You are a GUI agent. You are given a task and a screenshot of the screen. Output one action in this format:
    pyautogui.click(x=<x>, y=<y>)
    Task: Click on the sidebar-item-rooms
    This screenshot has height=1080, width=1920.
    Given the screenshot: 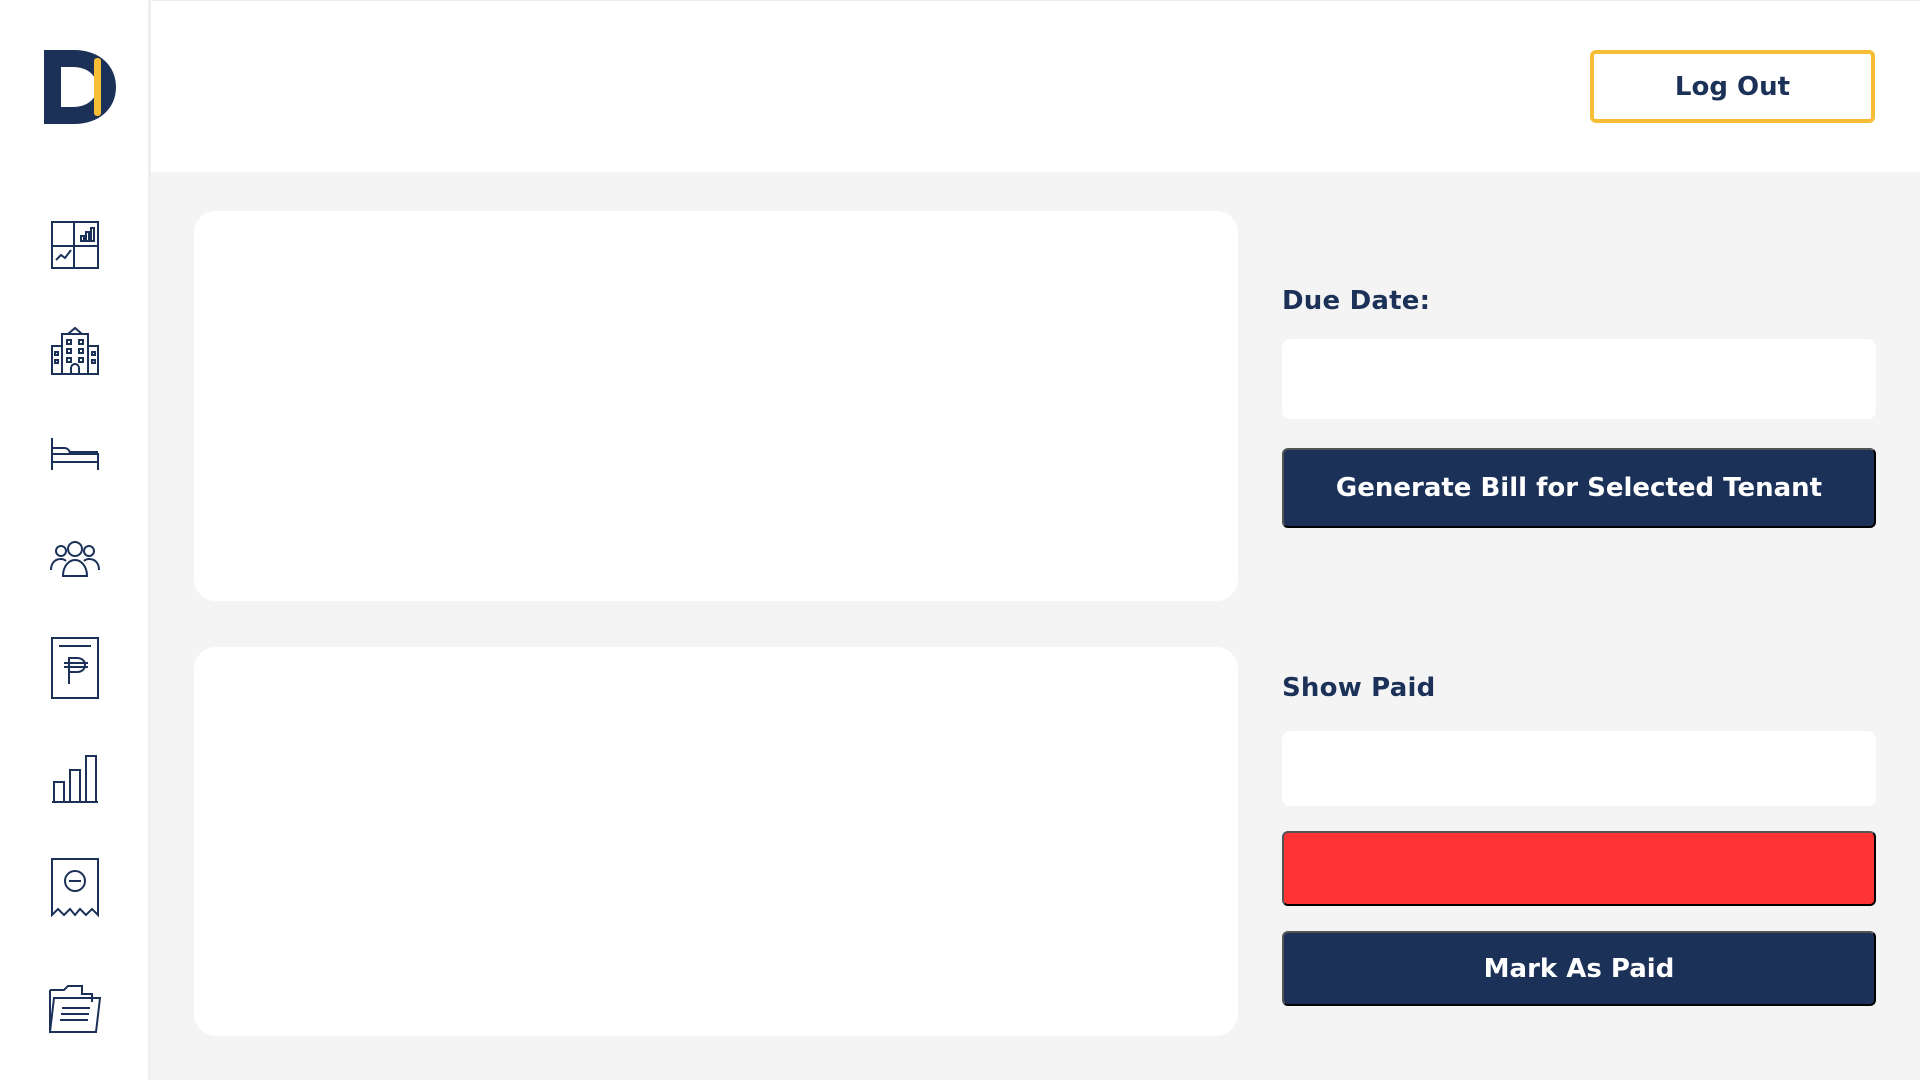 What is the action you would take?
    pyautogui.click(x=75, y=454)
    